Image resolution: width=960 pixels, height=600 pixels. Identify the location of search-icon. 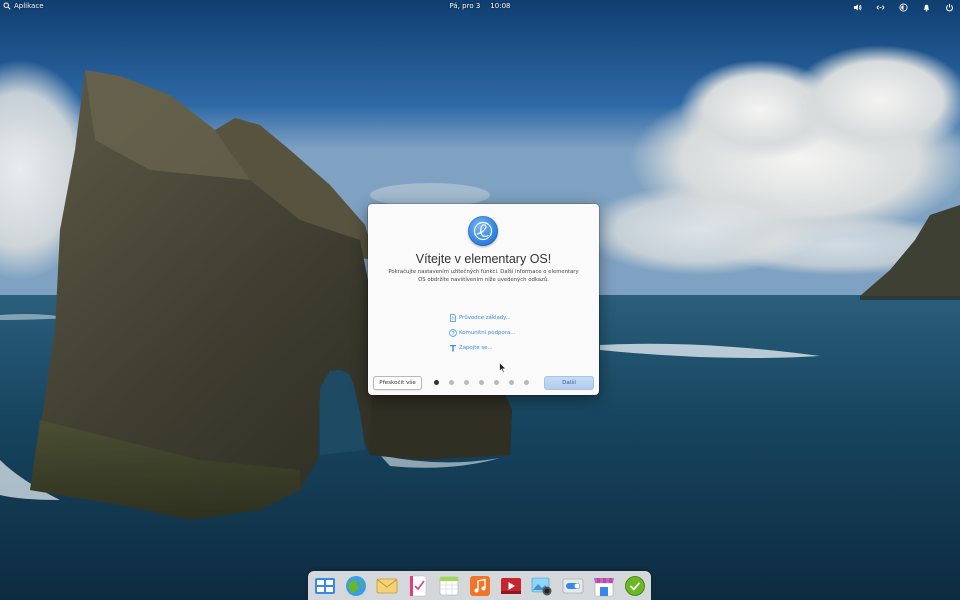
(7, 6).